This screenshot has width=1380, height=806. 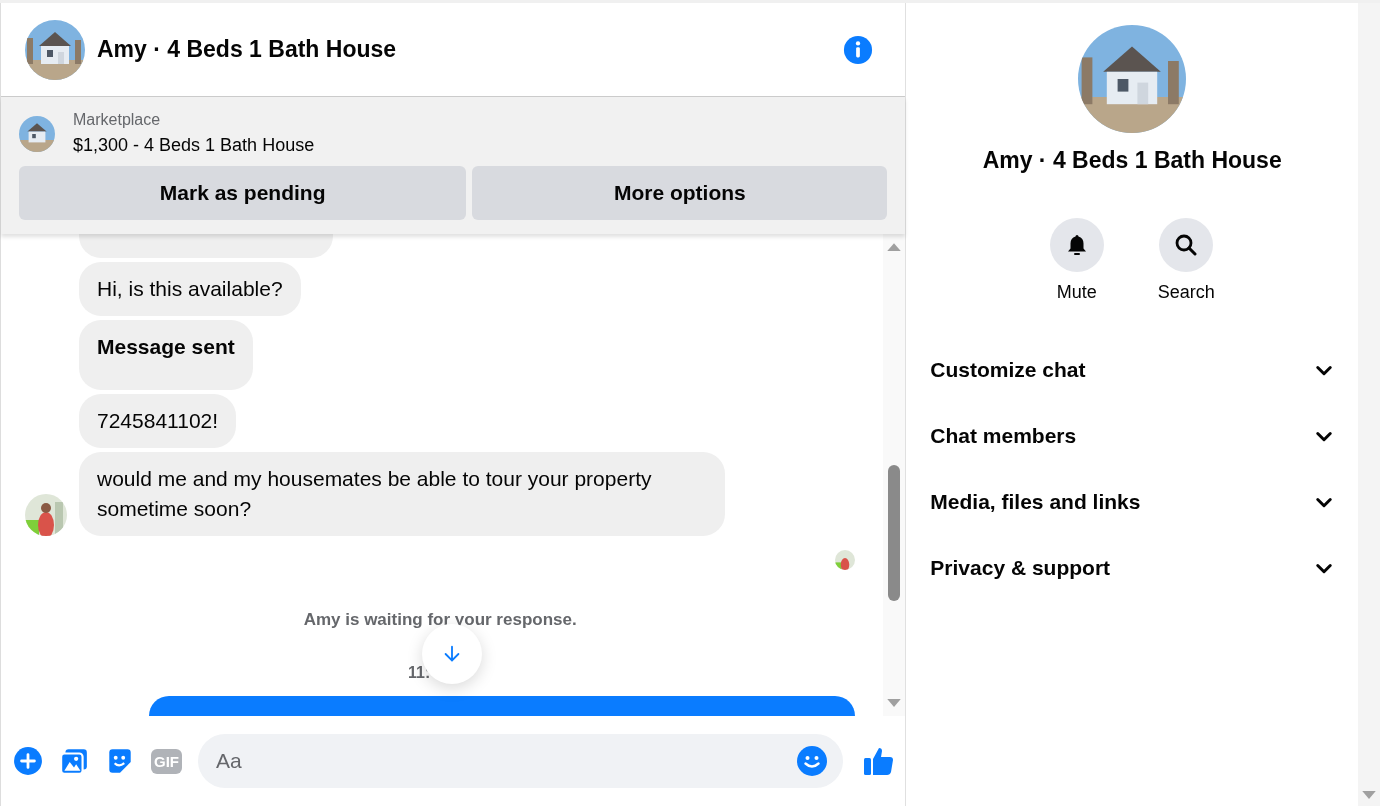 I want to click on quick-action-label: Mute, so click(x=1076, y=292).